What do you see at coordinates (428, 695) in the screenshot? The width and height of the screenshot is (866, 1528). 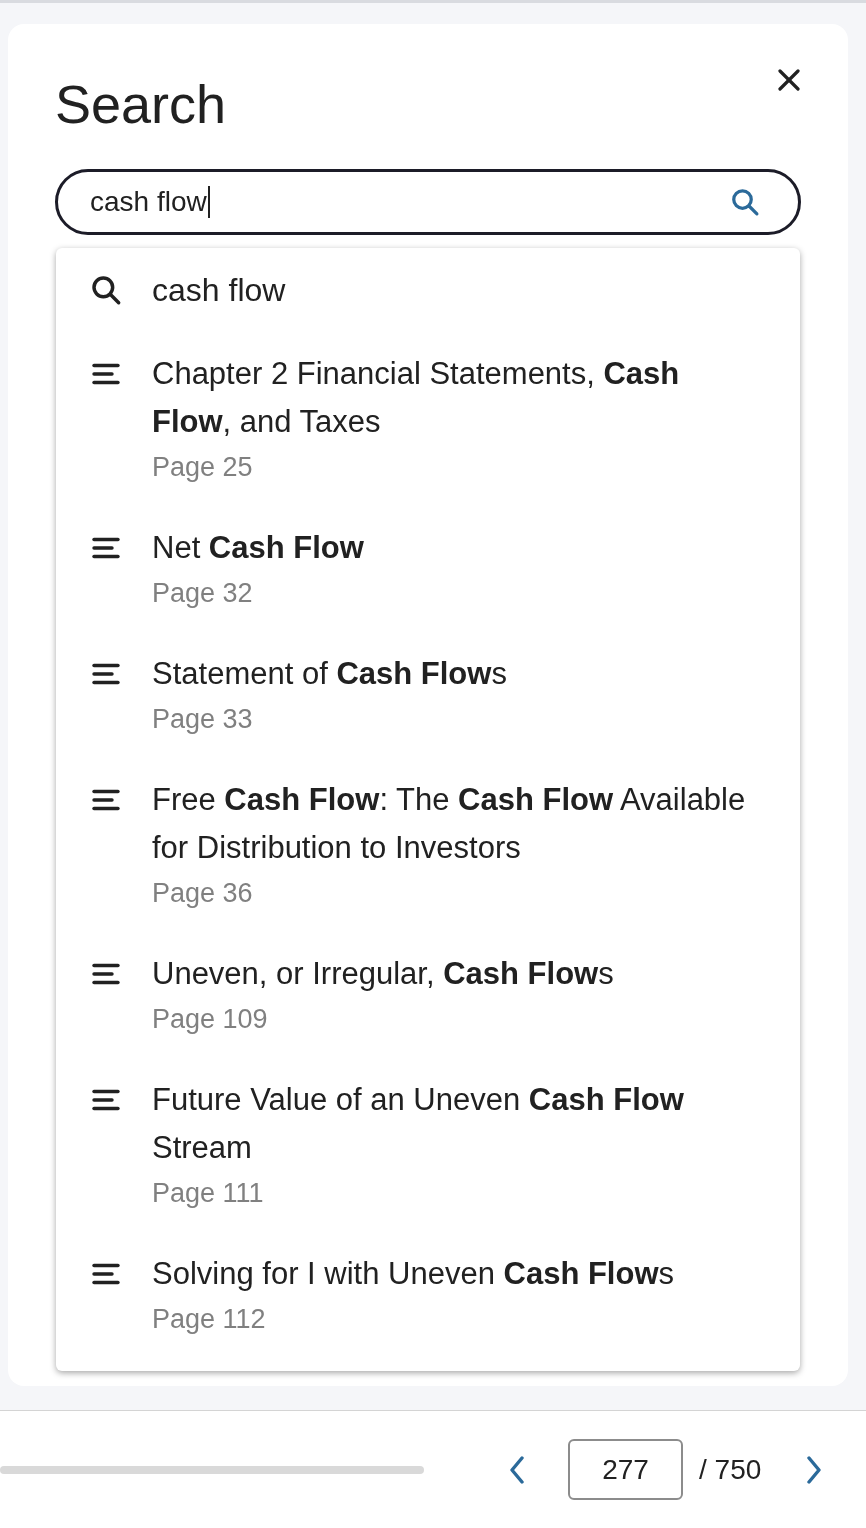 I see `section-result: Statement of Cash Flows Page 33` at bounding box center [428, 695].